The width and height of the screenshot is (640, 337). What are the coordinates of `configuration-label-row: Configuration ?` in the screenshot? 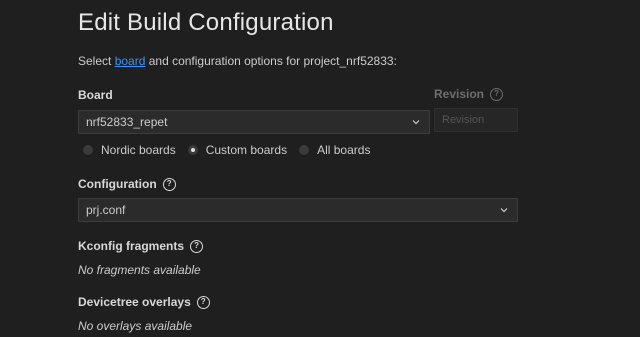 It's located at (127, 184).